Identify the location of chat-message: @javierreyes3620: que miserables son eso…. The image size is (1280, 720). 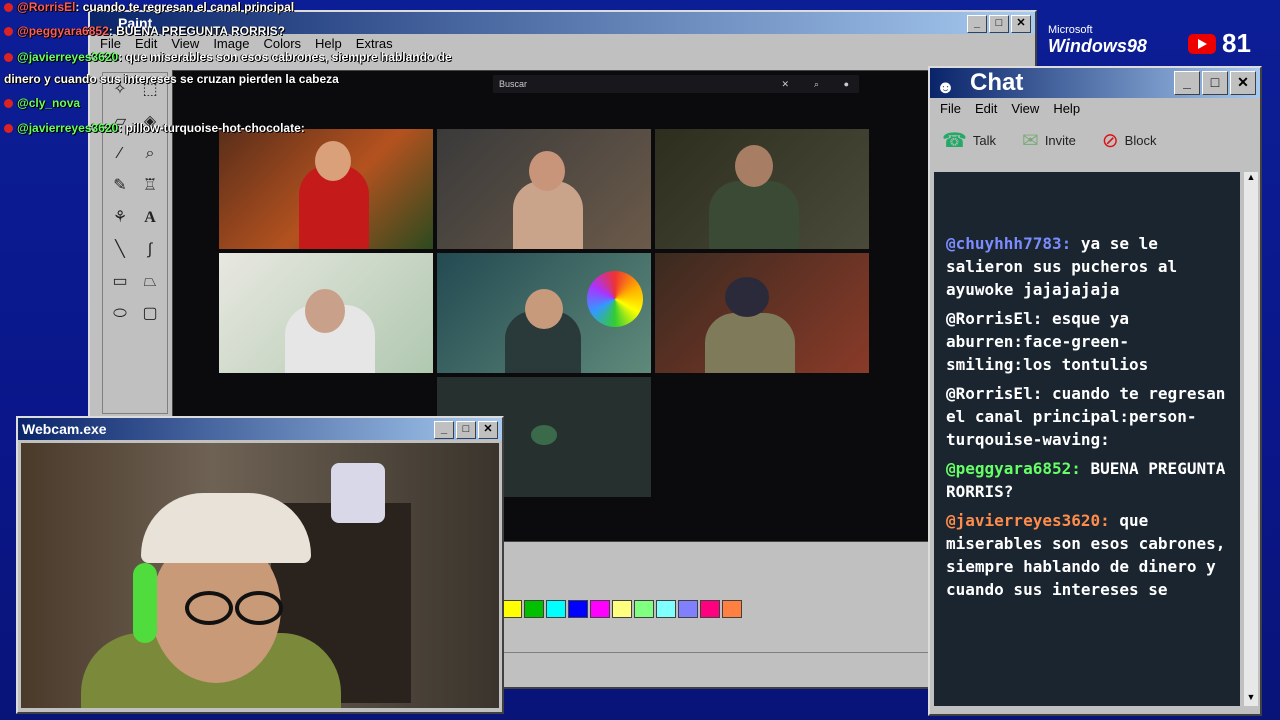
(1086, 555).